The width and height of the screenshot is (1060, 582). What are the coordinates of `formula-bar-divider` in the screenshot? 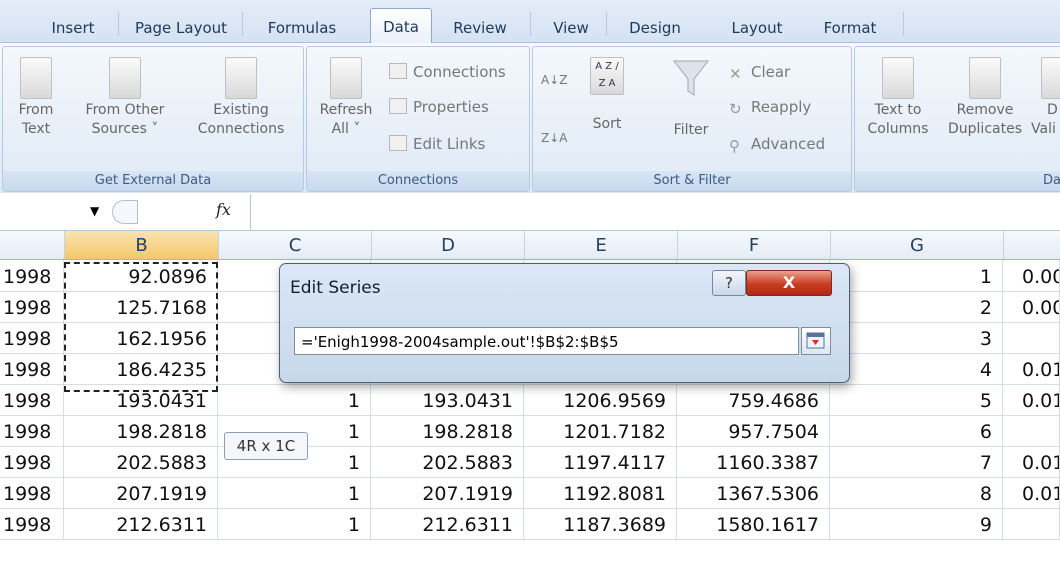 It's located at (125, 212).